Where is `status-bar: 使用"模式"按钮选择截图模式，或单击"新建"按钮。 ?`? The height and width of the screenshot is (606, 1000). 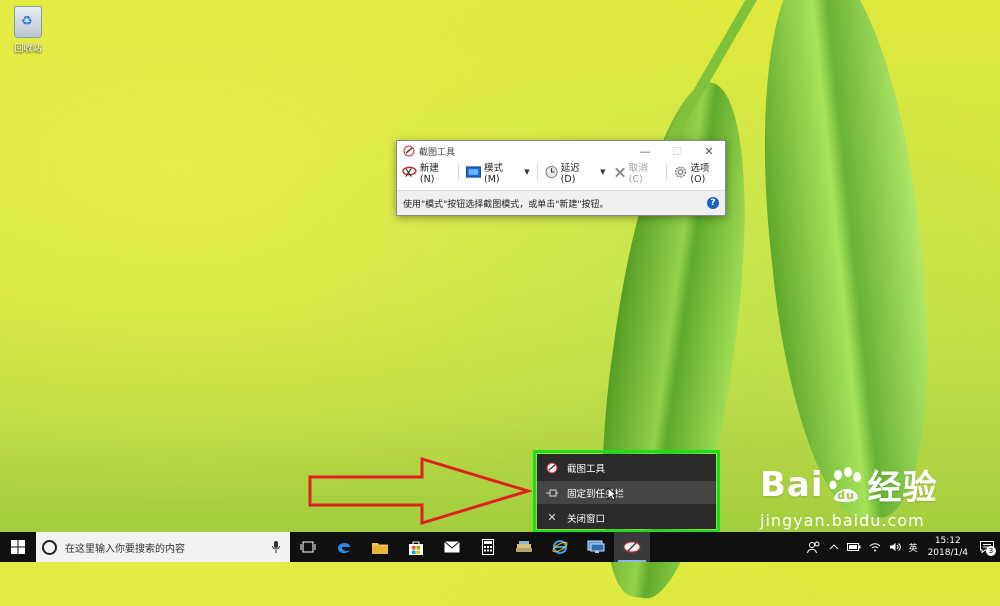 status-bar: 使用"模式"按钮选择截图模式，或单击"新建"按钮。 ? is located at coordinates (561, 202).